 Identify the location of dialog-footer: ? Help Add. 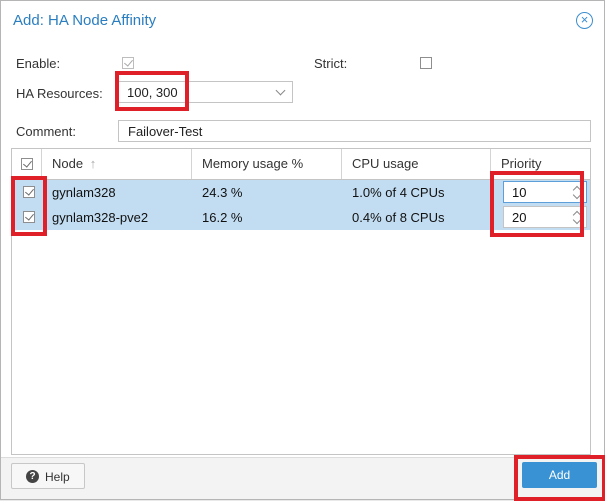
(302, 478).